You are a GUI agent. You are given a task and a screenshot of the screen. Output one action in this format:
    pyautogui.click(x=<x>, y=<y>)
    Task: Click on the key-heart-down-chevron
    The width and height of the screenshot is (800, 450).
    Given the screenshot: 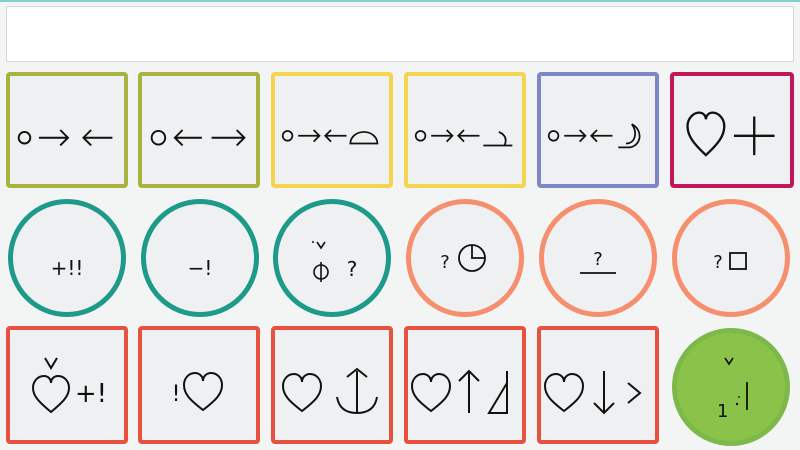 What is the action you would take?
    pyautogui.click(x=598, y=385)
    